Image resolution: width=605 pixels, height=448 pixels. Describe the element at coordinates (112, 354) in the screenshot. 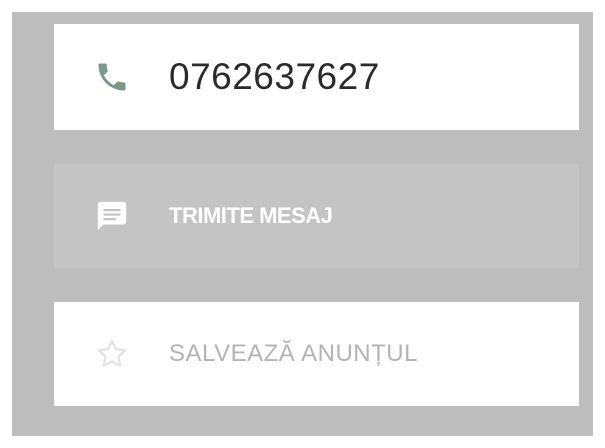

I see `star-icon` at that location.